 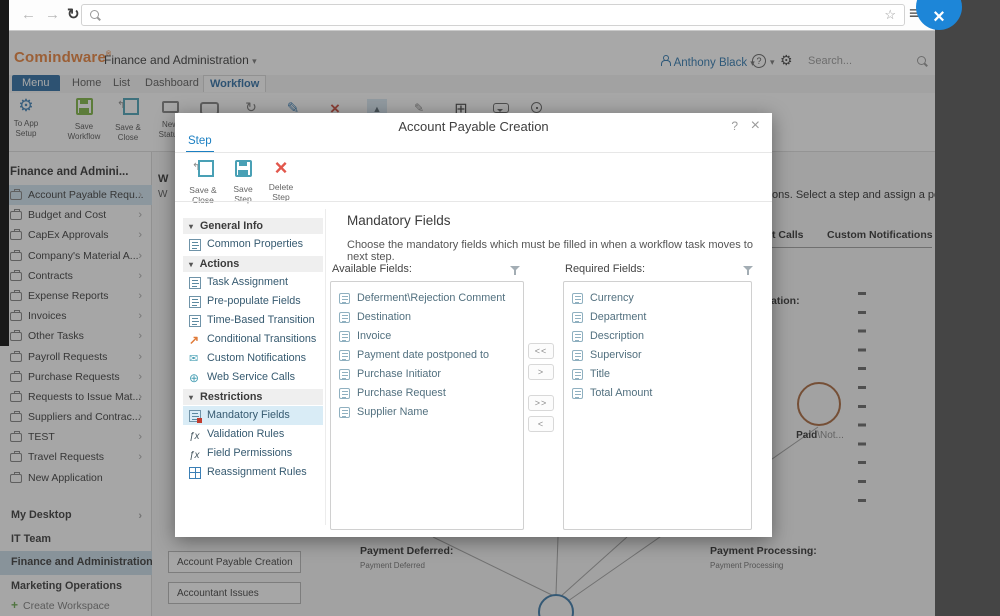 What do you see at coordinates (195, 302) in the screenshot?
I see `pre-populate-fields-icon` at bounding box center [195, 302].